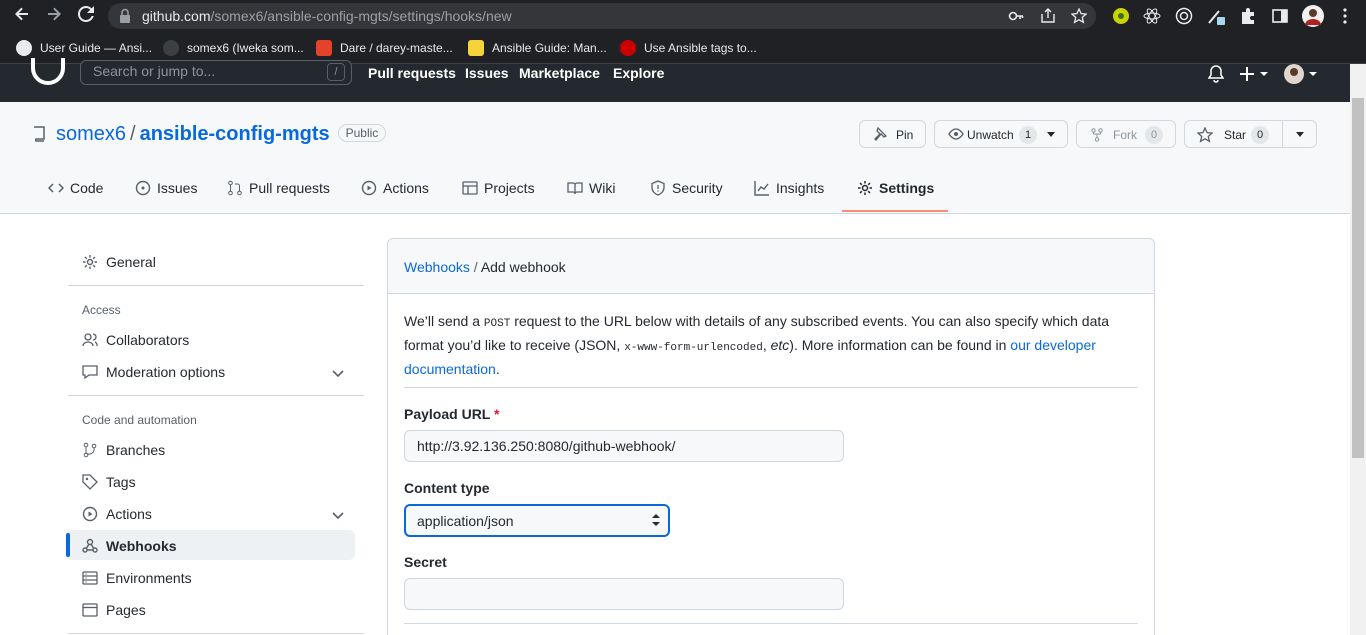 The width and height of the screenshot is (1366, 635). What do you see at coordinates (153, 372) in the screenshot?
I see `sidebar-item-moderation: Moderation options` at bounding box center [153, 372].